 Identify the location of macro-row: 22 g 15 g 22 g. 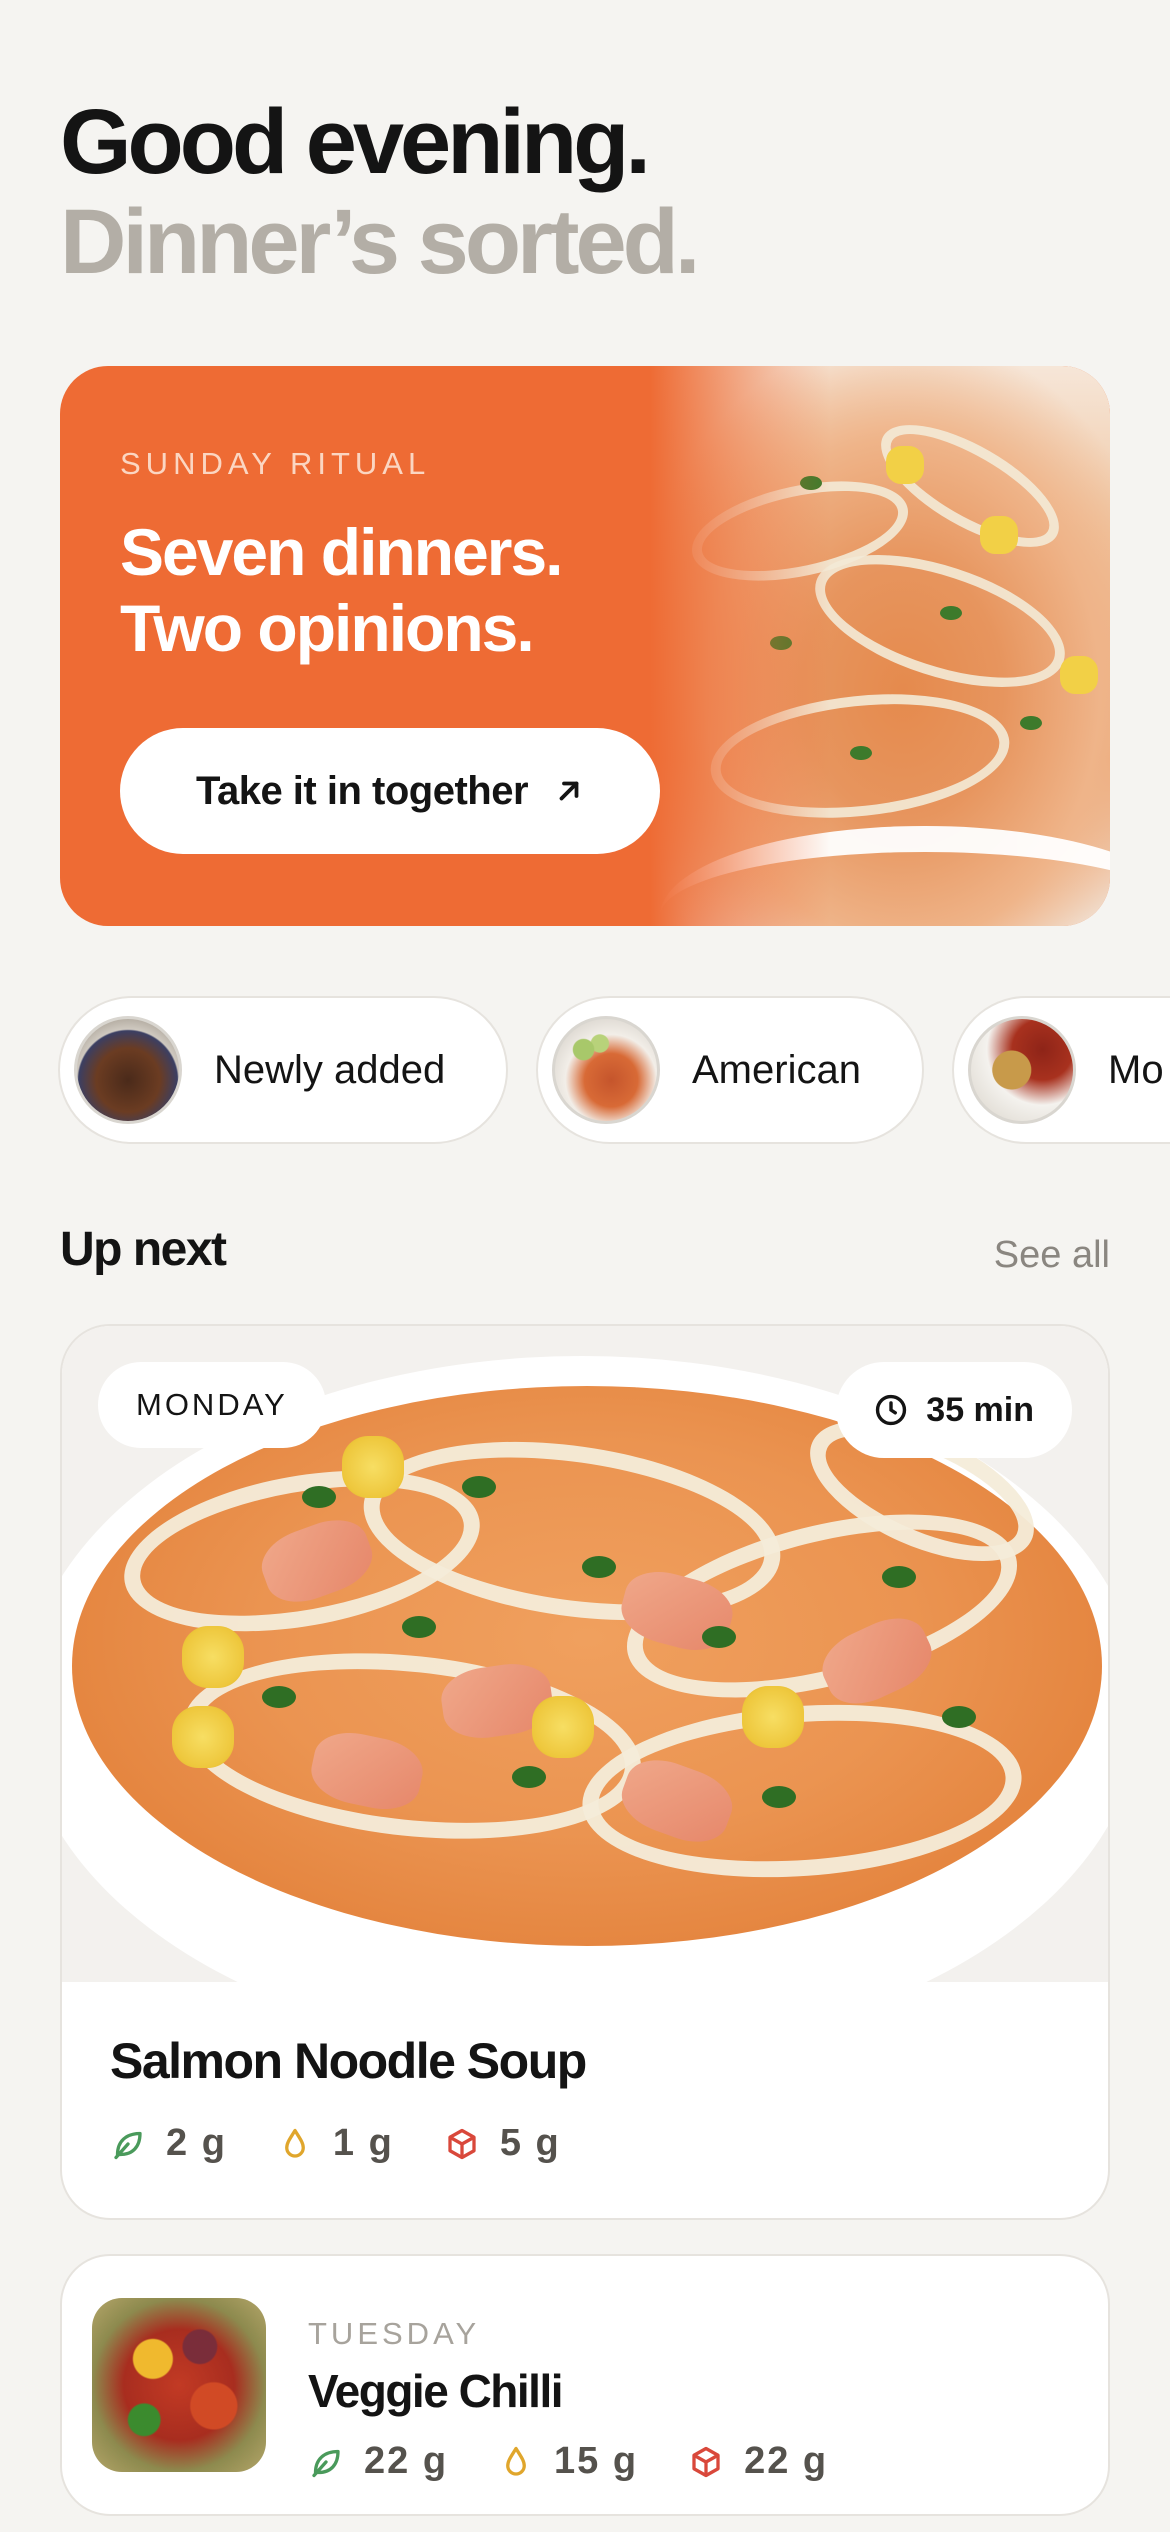
(568, 2461).